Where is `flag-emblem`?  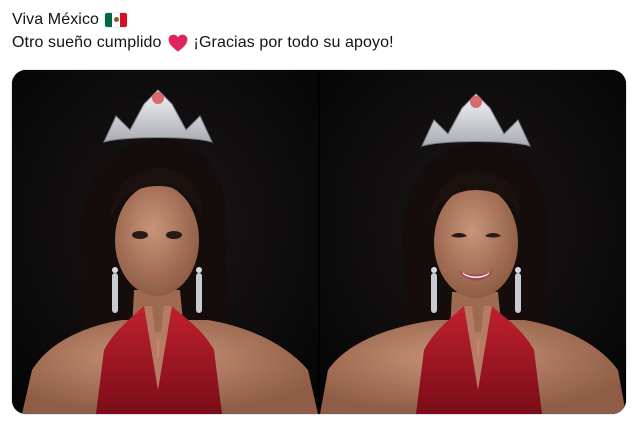 flag-emblem is located at coordinates (116, 19).